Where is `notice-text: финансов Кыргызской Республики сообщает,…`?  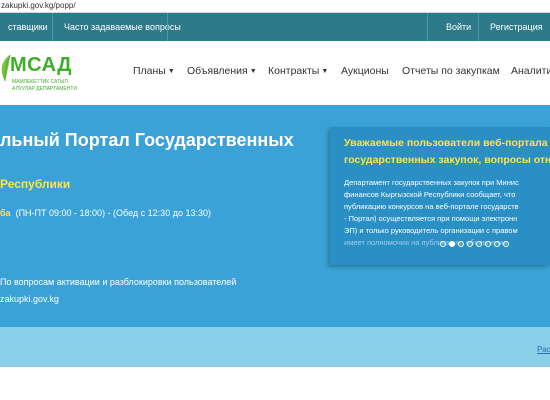 notice-text: финансов Кыргызской Республики сообщает,… is located at coordinates (430, 194).